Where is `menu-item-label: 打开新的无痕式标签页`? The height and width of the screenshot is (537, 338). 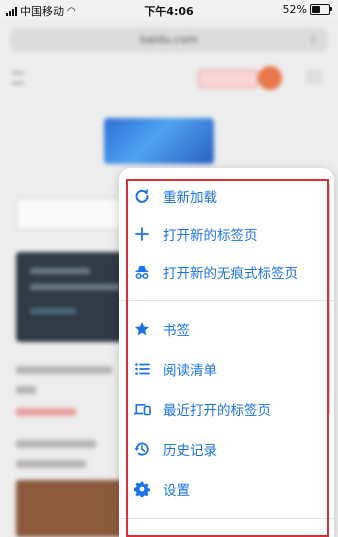 menu-item-label: 打开新的无痕式标签页 is located at coordinates (230, 274).